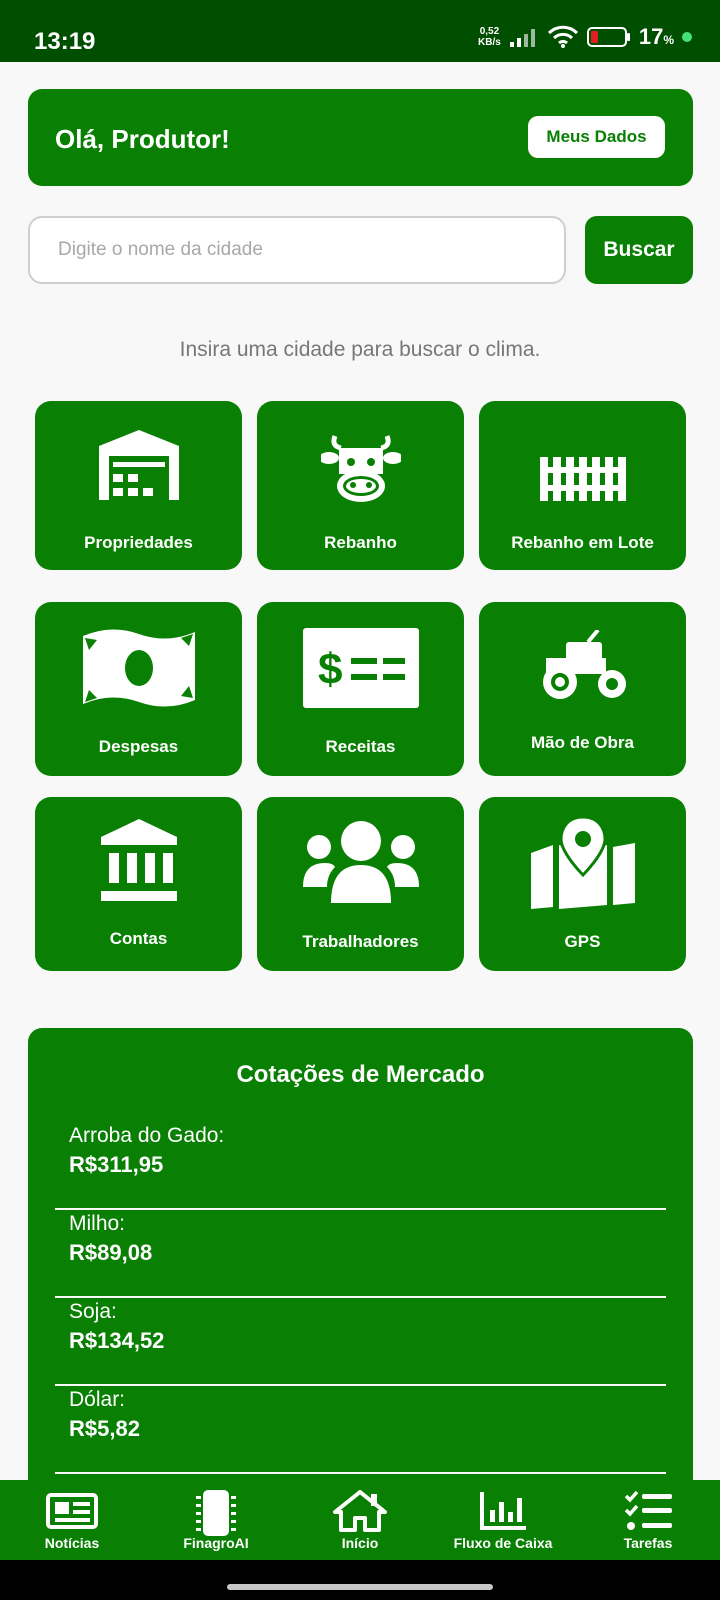  Describe the element at coordinates (582, 941) in the screenshot. I see `tile-label: GPS` at that location.